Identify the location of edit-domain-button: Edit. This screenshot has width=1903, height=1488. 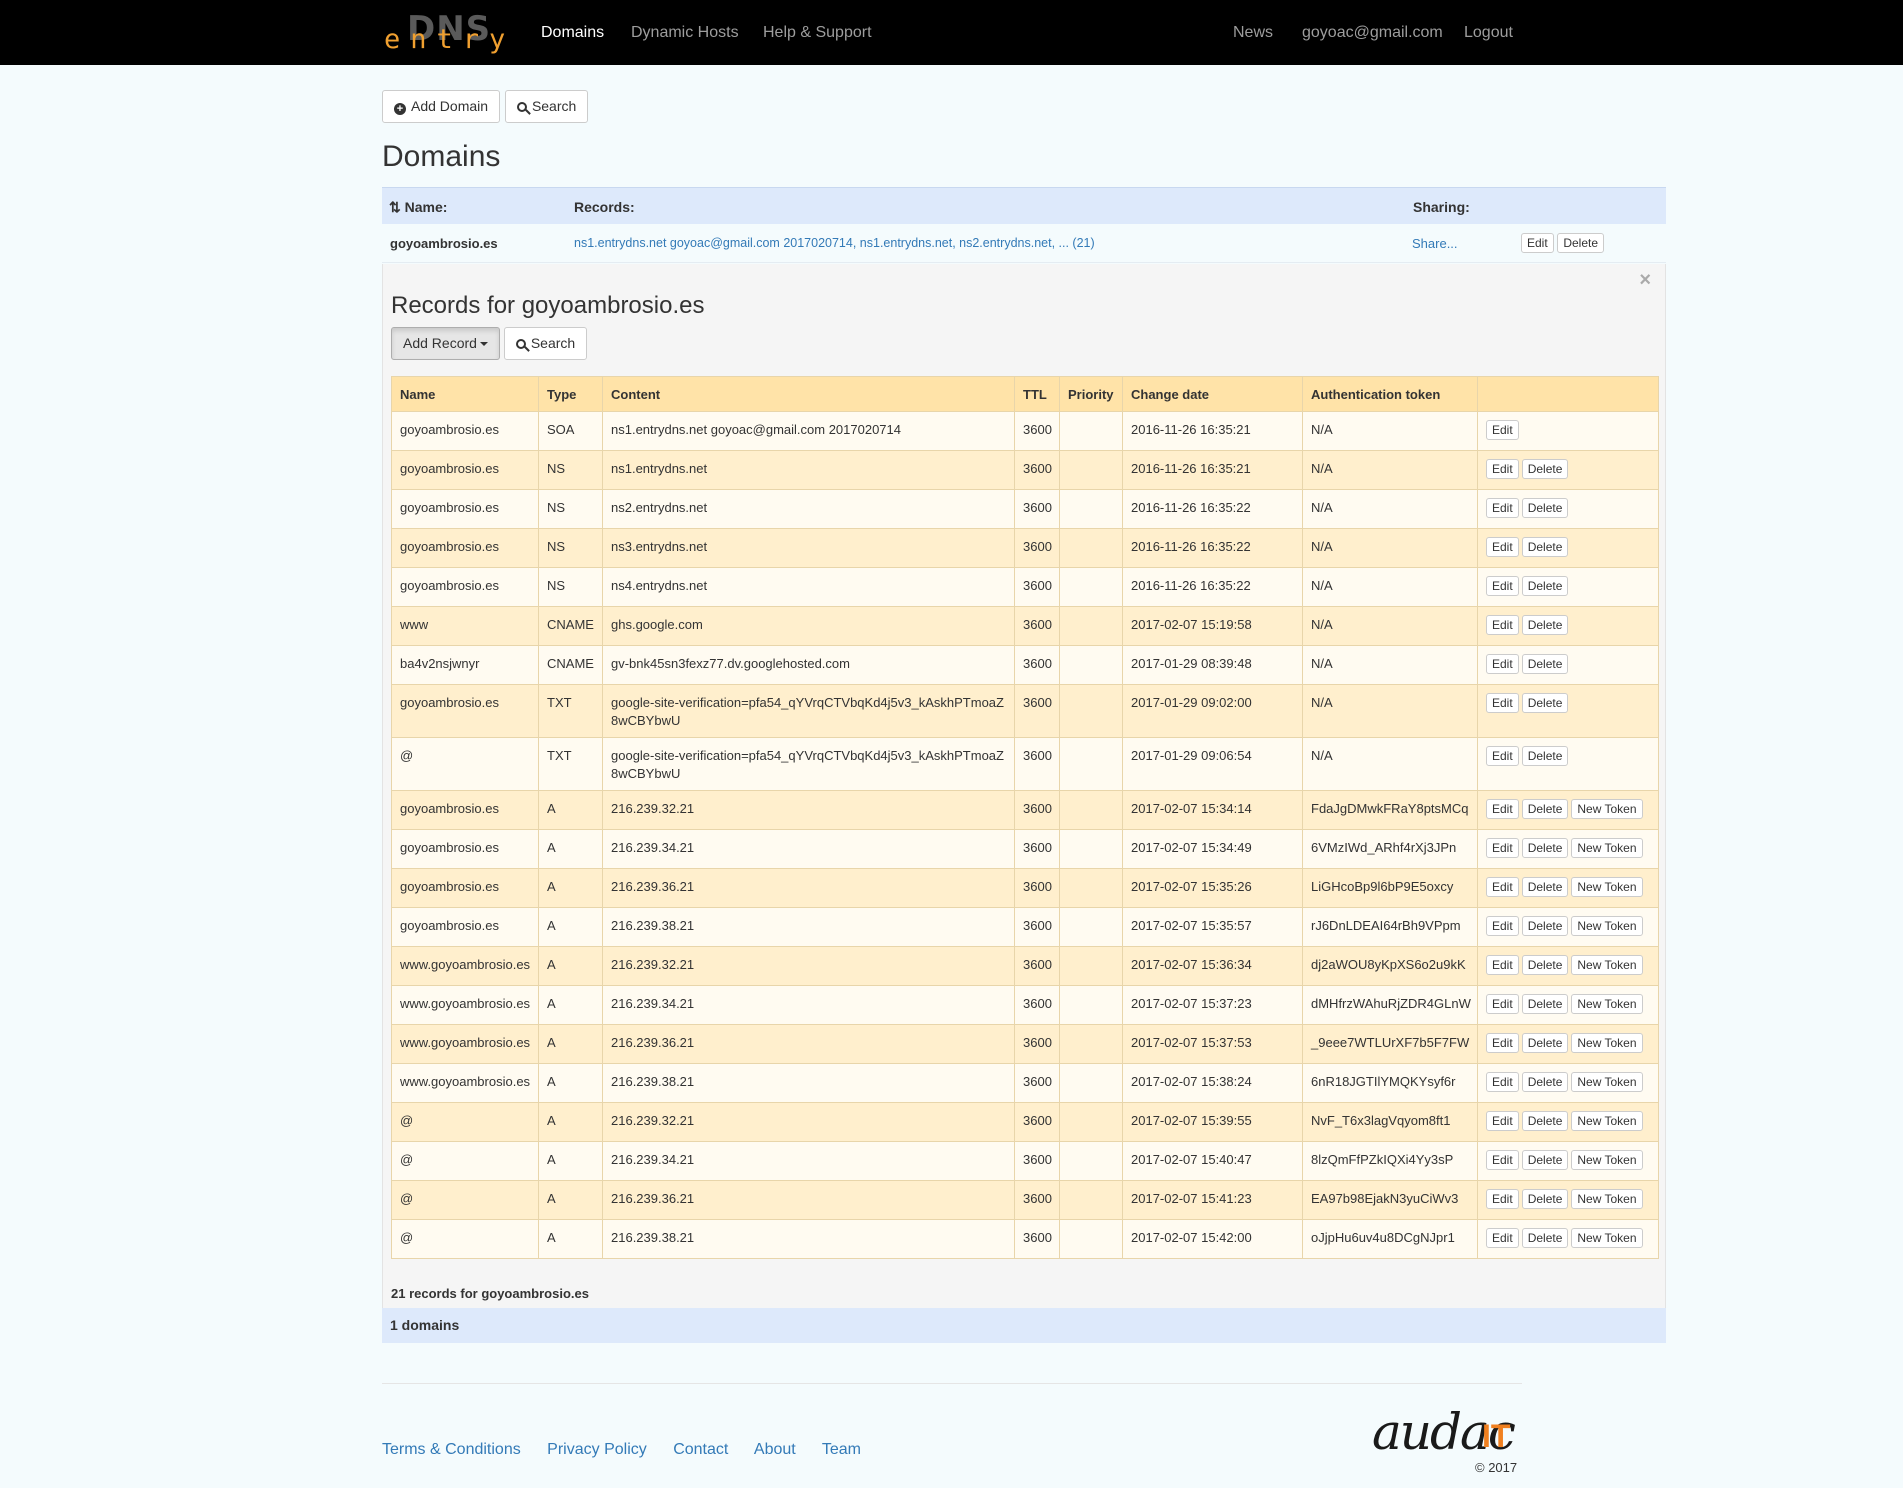
(1537, 243).